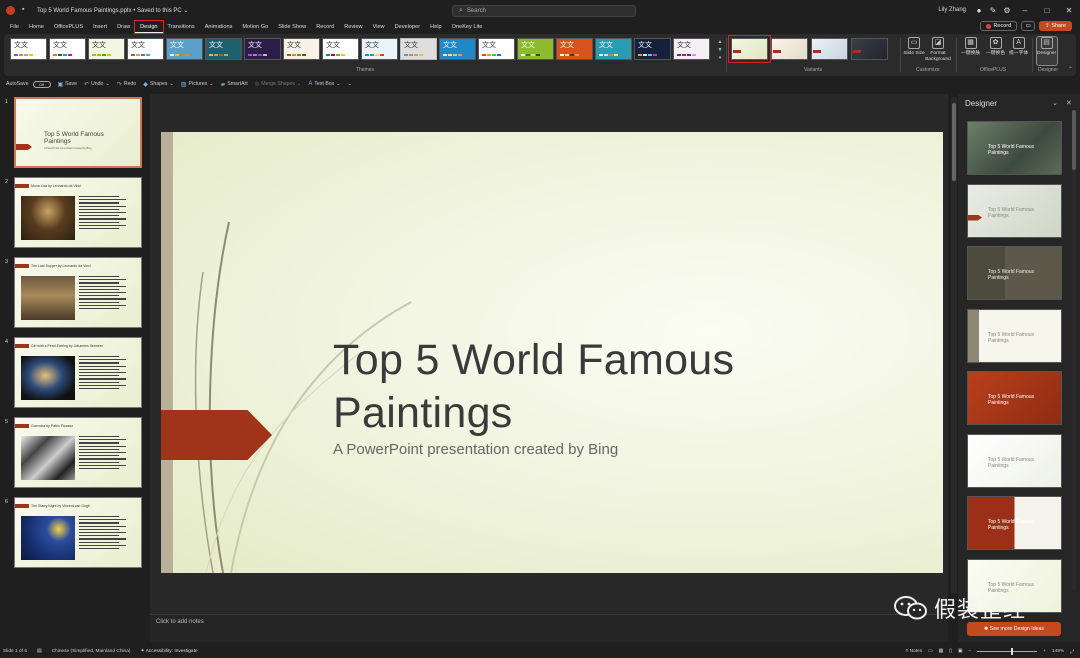  Describe the element at coordinates (255, 27) in the screenshot. I see `tab-motion-go: Motion Go` at that location.